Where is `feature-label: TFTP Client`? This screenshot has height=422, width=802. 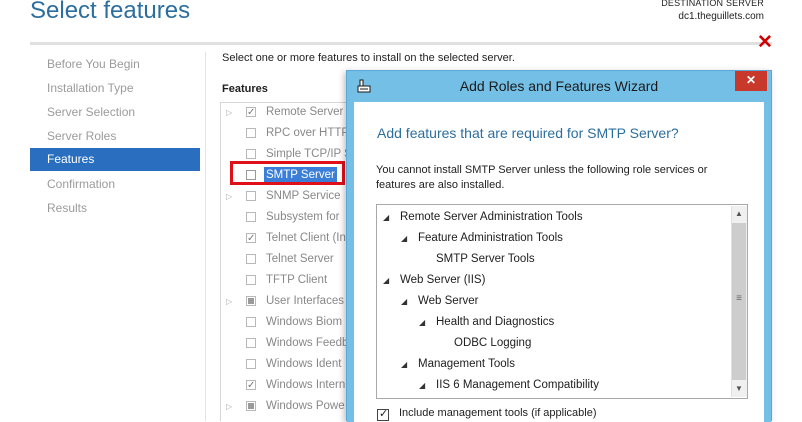 feature-label: TFTP Client is located at coordinates (297, 280).